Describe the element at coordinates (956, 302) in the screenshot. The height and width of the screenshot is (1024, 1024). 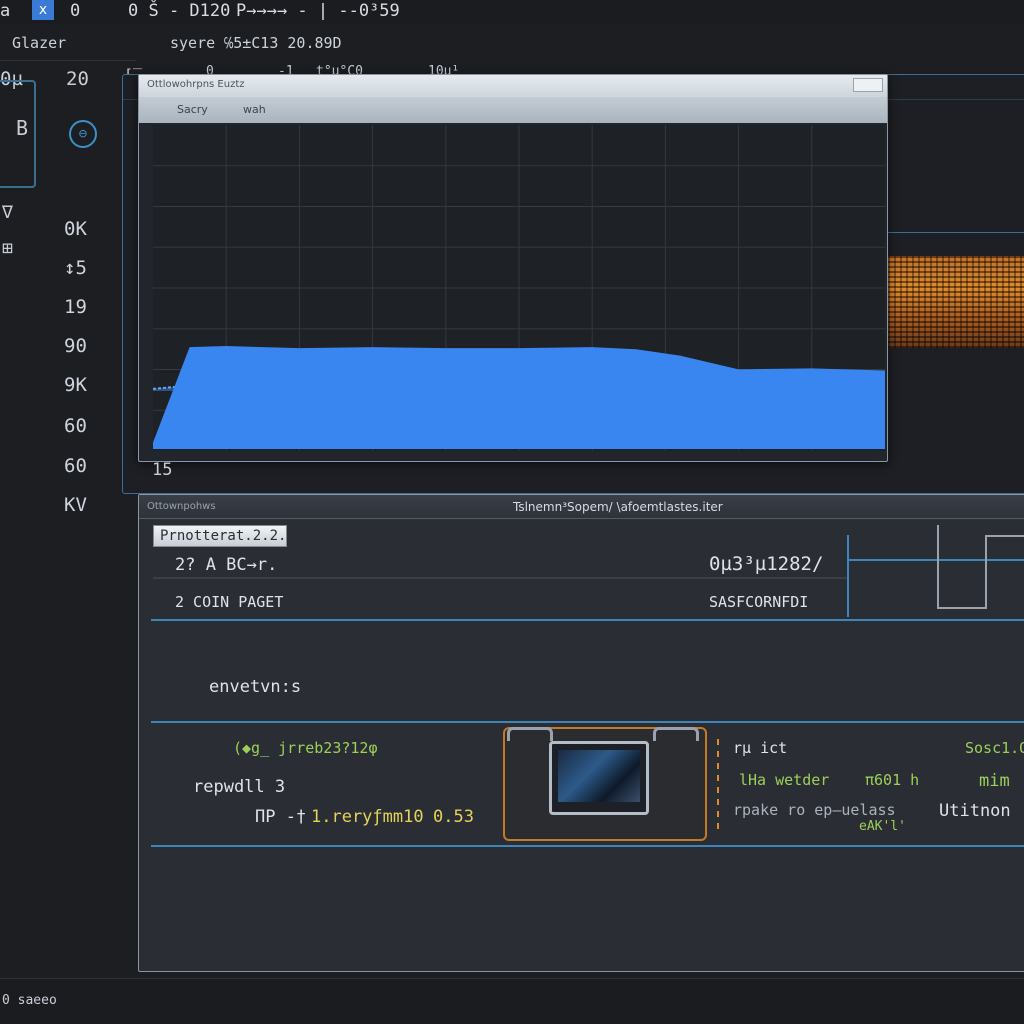
I see `spectrogram-heatmap` at that location.